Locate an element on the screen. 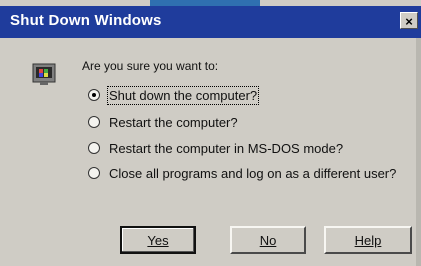 This screenshot has height=266, width=421. yes-button: Yes is located at coordinates (158, 240).